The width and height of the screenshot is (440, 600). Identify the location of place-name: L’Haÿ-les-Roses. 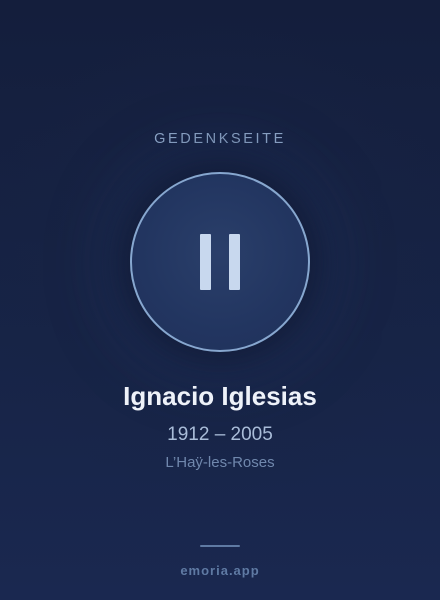
(220, 462).